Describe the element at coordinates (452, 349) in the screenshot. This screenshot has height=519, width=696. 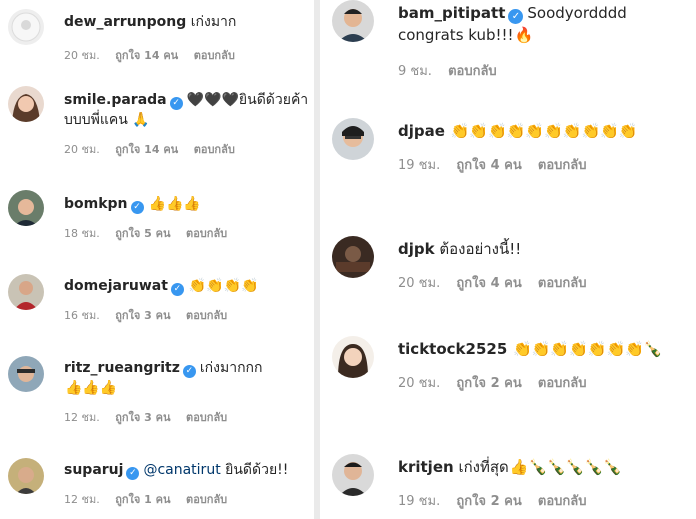
I see `comment-username: ticktock2525` at that location.